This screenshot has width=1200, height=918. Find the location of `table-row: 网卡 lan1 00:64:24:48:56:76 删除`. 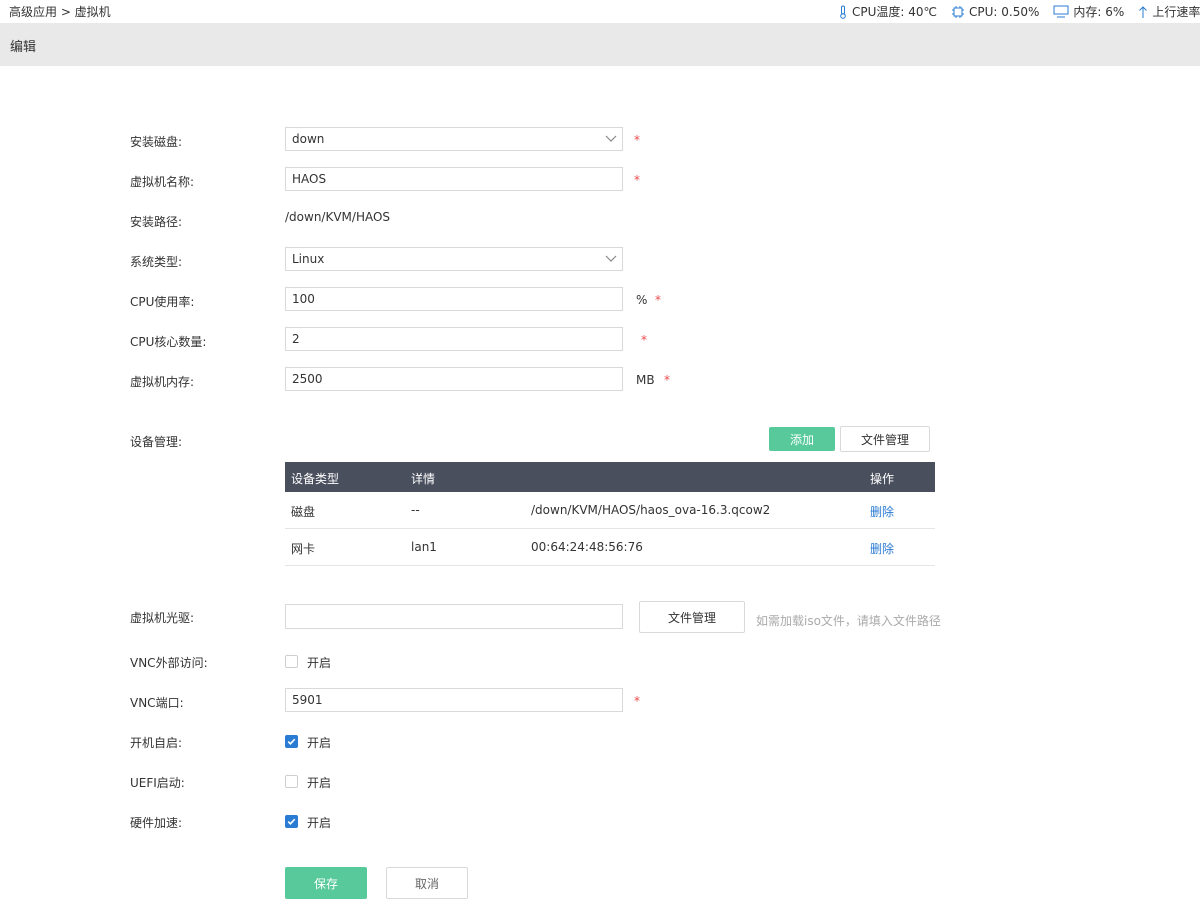

table-row: 网卡 lan1 00:64:24:48:56:76 删除 is located at coordinates (610, 547).